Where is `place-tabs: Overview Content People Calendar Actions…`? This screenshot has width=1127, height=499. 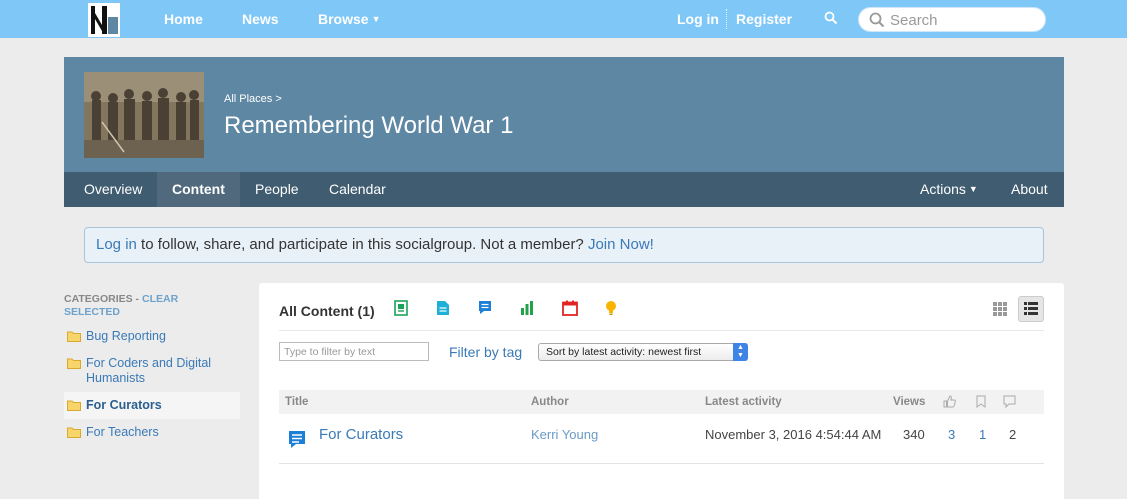 place-tabs: Overview Content People Calendar Actions… is located at coordinates (564, 189).